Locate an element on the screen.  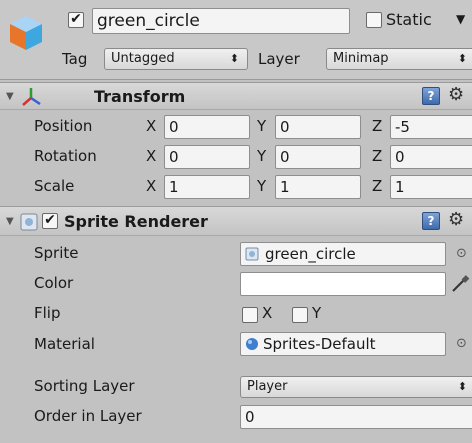
sprite-value: green_circle is located at coordinates (310, 254).